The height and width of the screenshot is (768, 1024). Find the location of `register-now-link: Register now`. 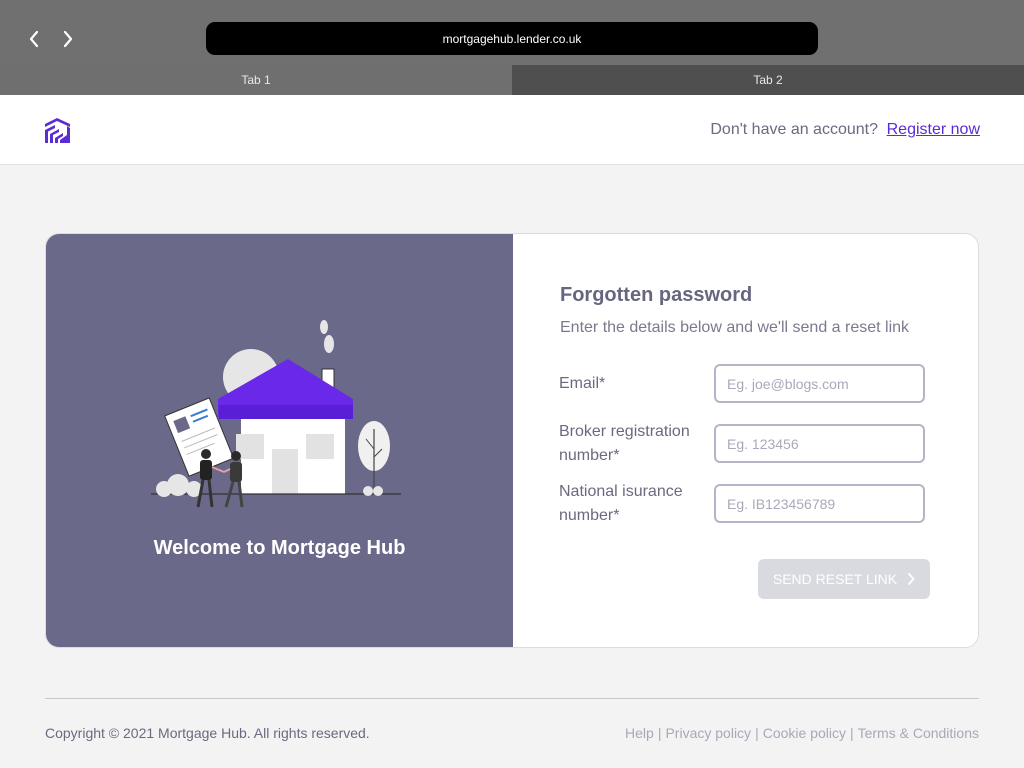

register-now-link: Register now is located at coordinates (933, 130).